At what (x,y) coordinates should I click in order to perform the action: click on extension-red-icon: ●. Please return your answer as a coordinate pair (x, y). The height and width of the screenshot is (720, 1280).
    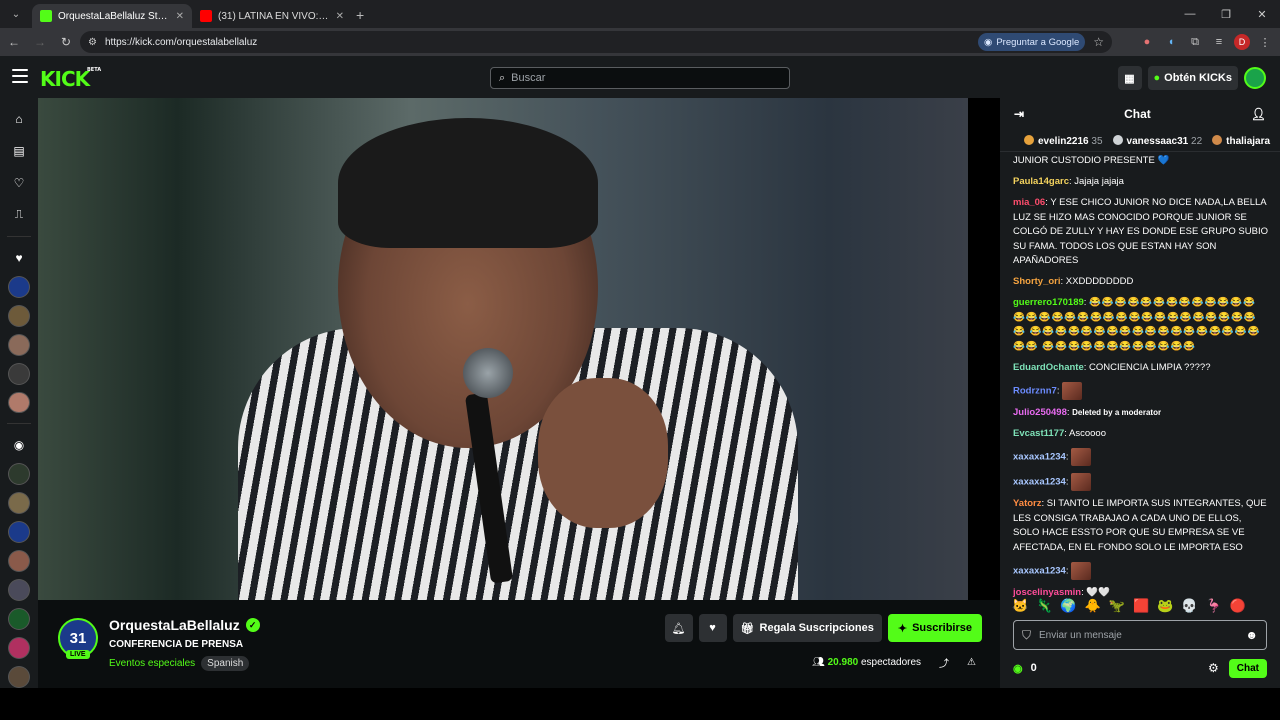
    Looking at the image, I should click on (1147, 42).